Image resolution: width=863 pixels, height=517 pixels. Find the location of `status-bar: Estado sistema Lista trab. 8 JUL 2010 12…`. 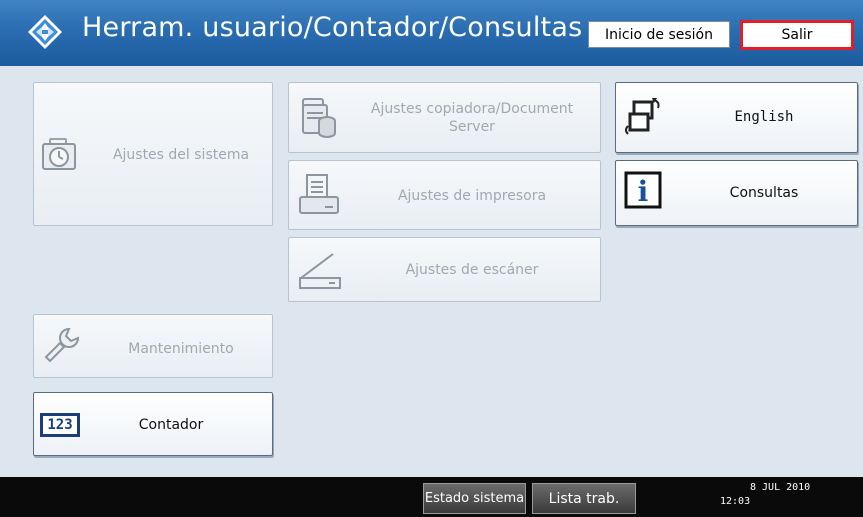

status-bar: Estado sistema Lista trab. 8 JUL 2010 12… is located at coordinates (431, 497).